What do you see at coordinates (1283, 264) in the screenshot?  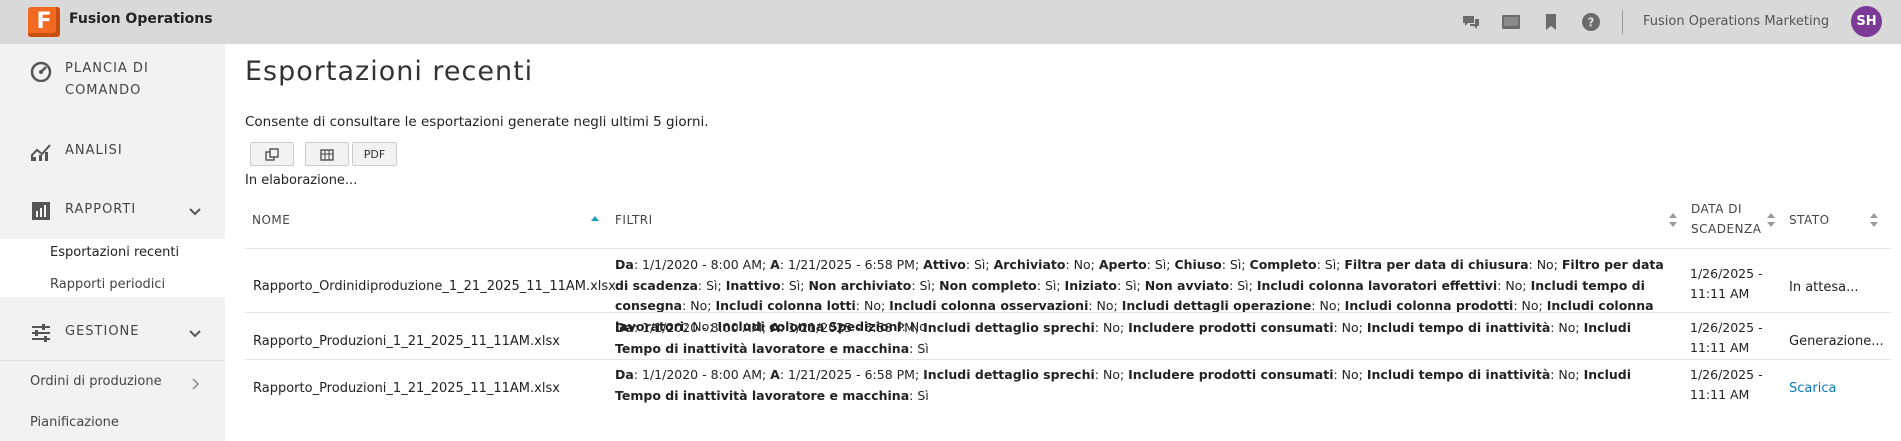 I see `filter-key: Completo` at bounding box center [1283, 264].